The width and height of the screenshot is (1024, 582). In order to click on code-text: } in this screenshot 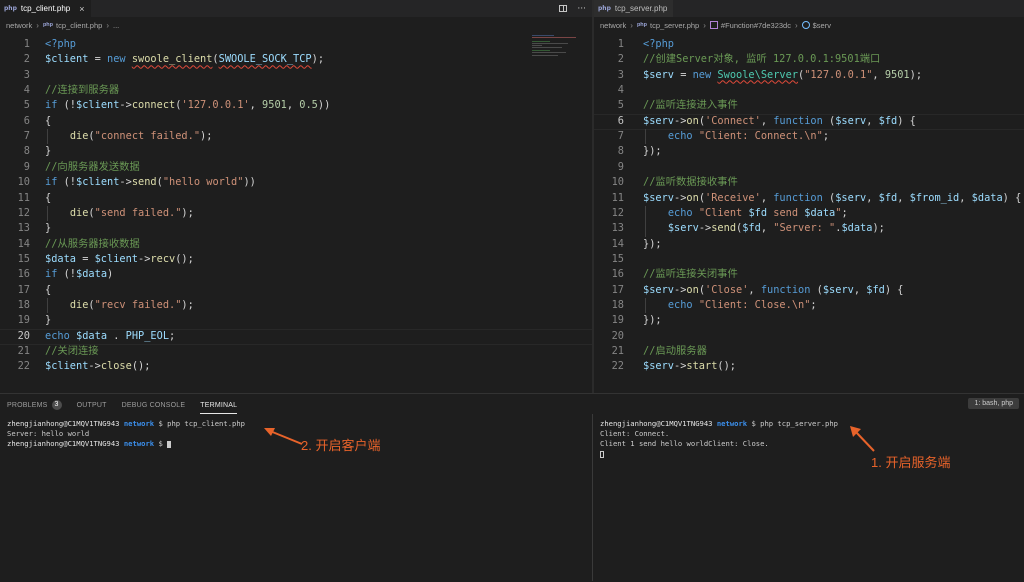, I will do `click(48, 151)`.